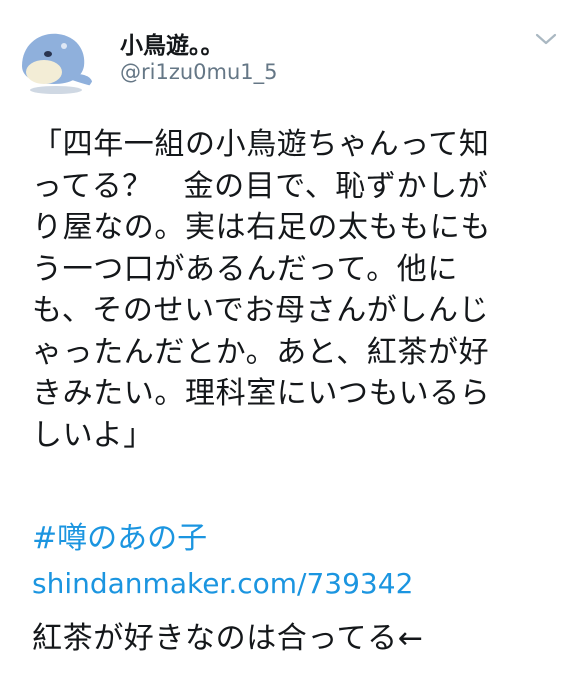 This screenshot has height=680, width=579. Describe the element at coordinates (228, 638) in the screenshot. I see `comment-text: 紅茶が好きなのは合ってる←` at that location.